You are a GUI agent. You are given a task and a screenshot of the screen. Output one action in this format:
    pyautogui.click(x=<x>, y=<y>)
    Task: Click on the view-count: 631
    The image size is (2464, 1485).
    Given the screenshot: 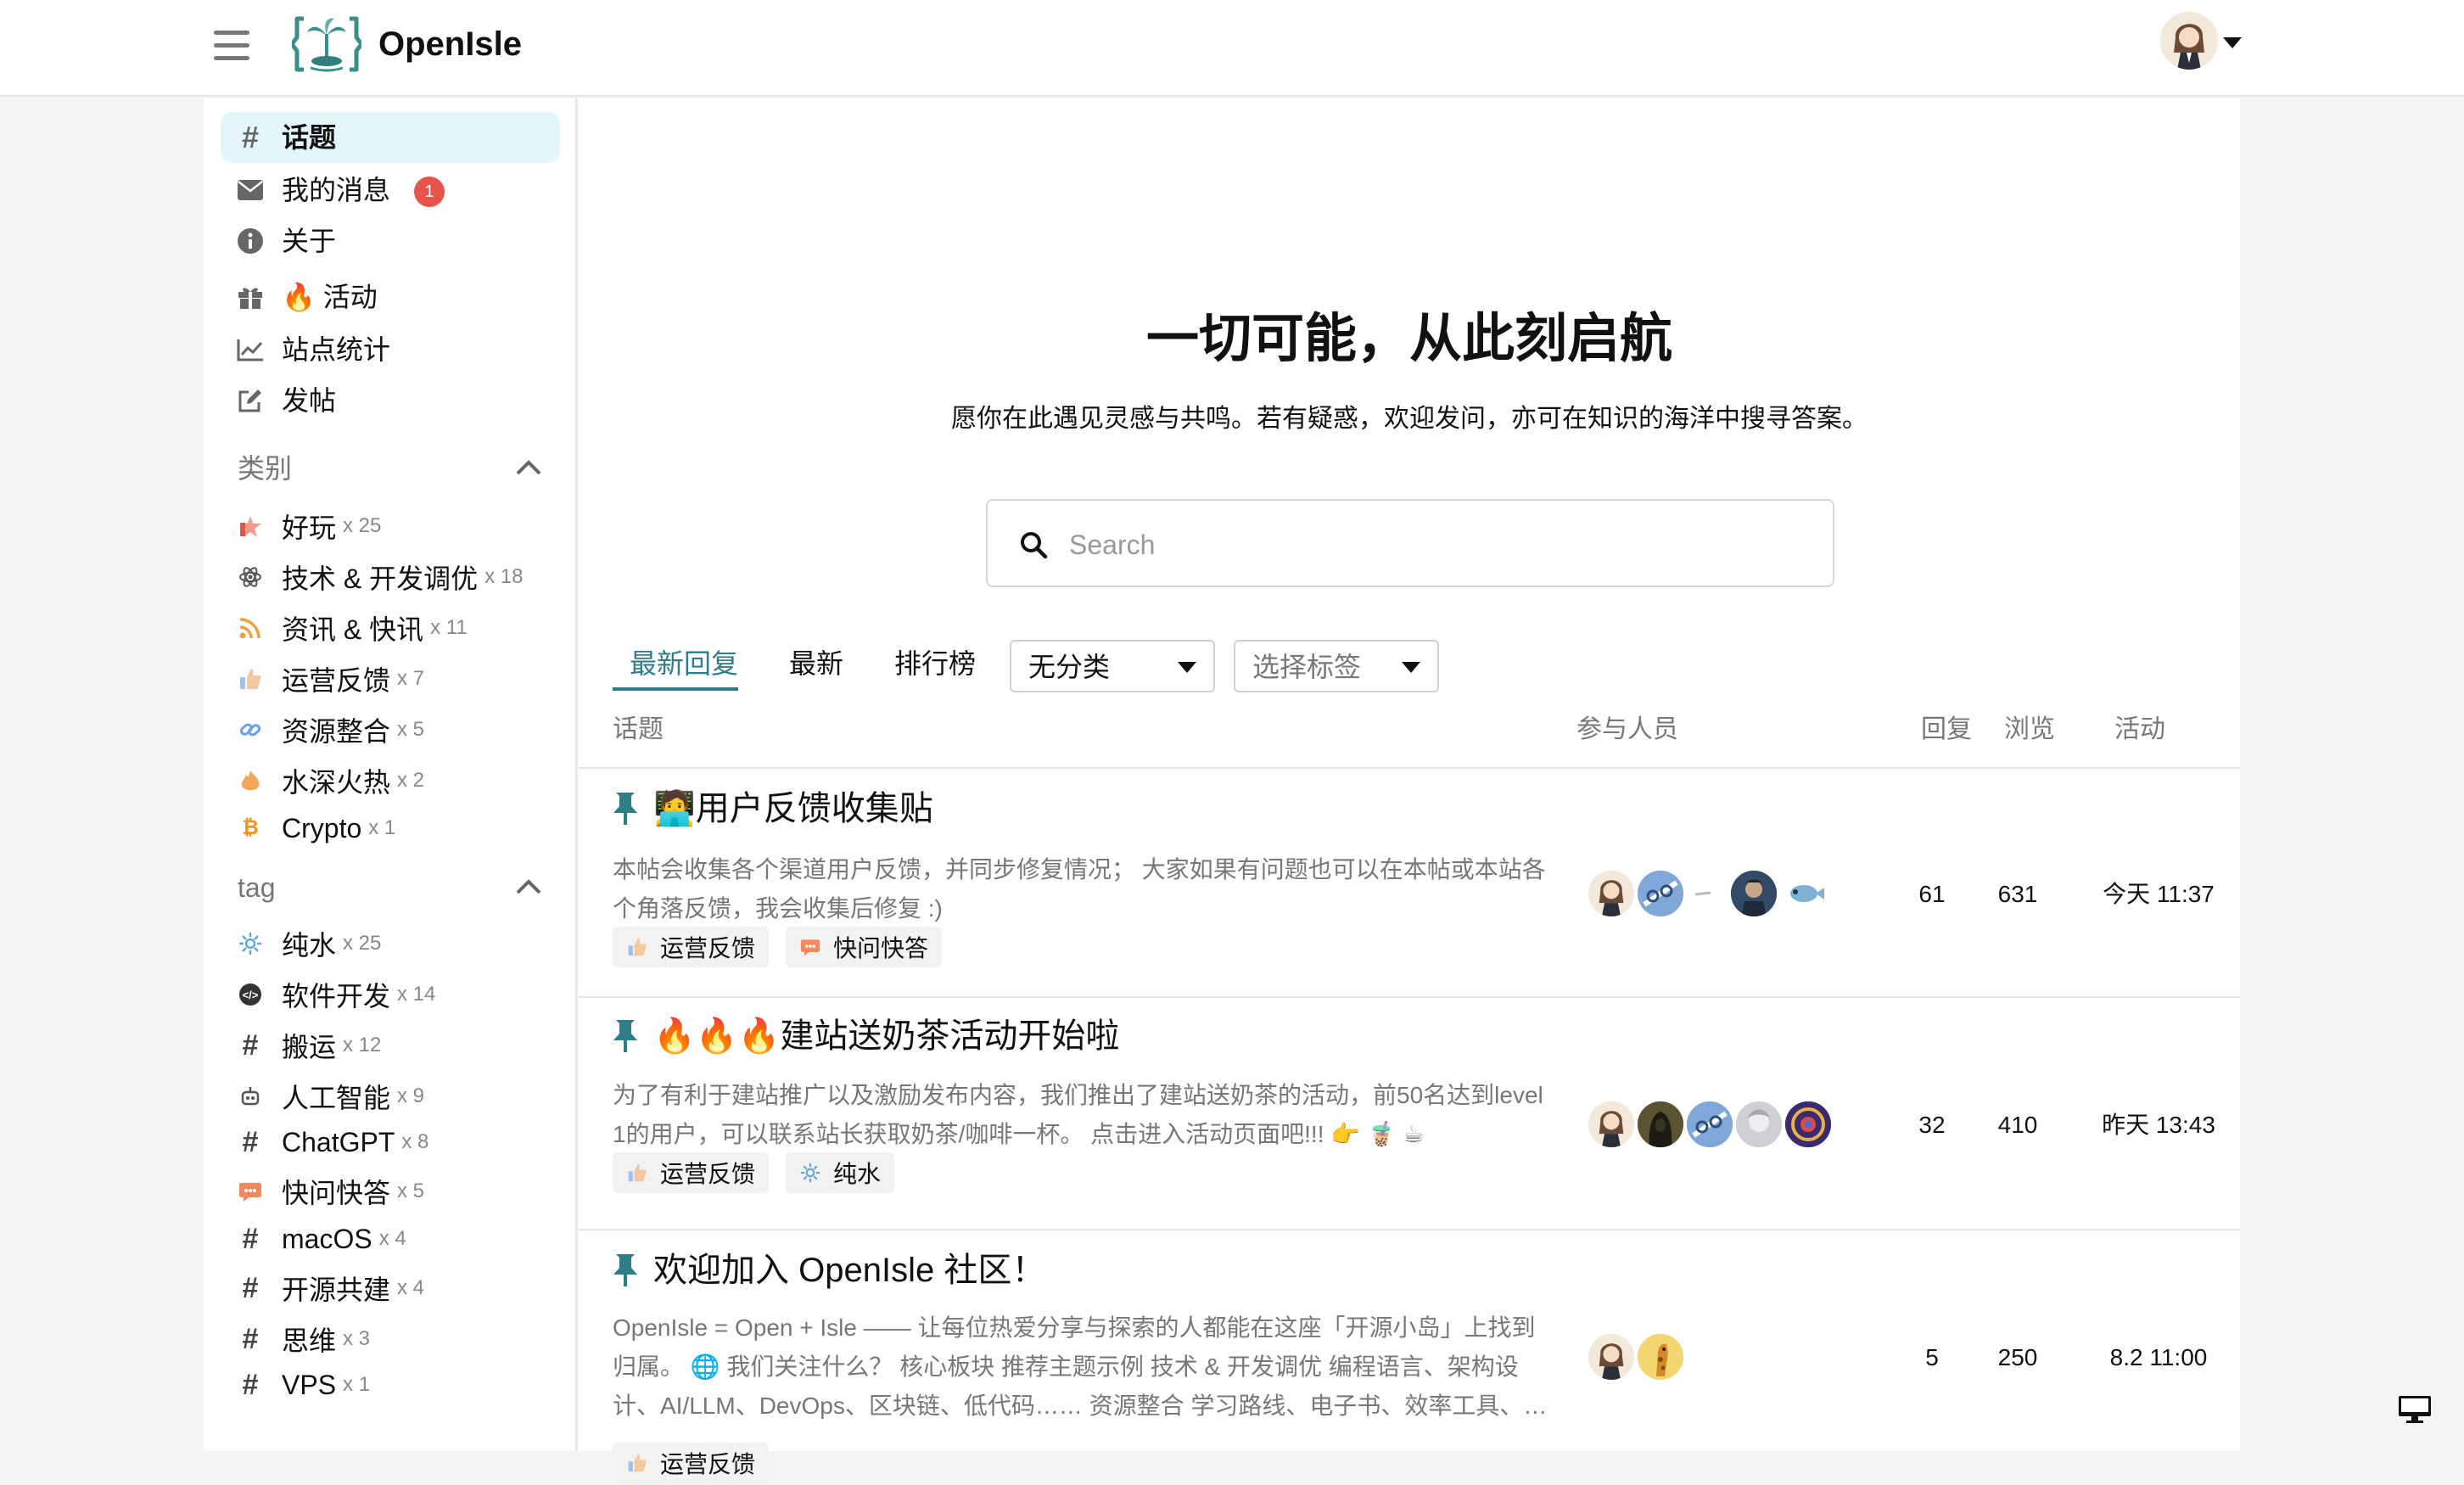 What is the action you would take?
    pyautogui.click(x=2018, y=894)
    